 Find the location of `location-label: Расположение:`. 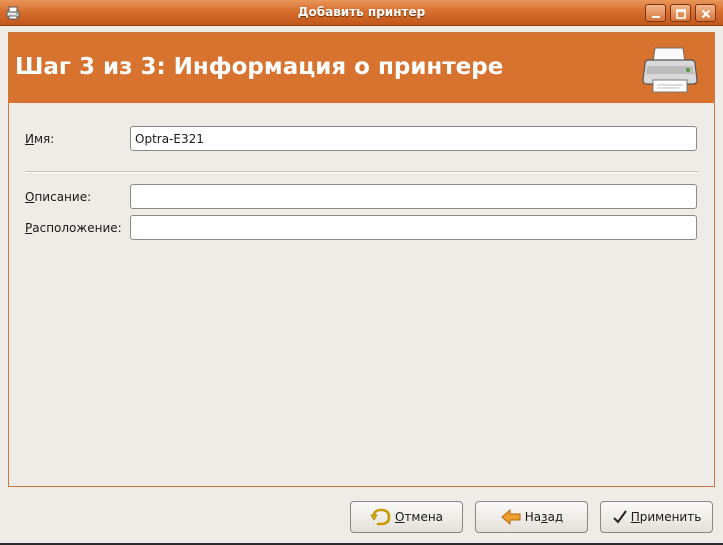

location-label: Расположение: is located at coordinates (73, 228).